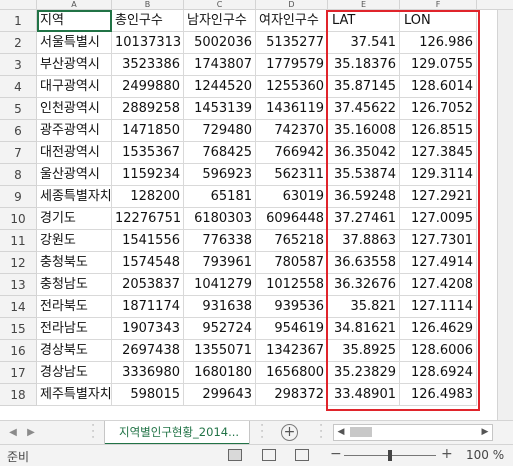  What do you see at coordinates (220, 373) in the screenshot?
I see `table-cell: 1680180` at bounding box center [220, 373].